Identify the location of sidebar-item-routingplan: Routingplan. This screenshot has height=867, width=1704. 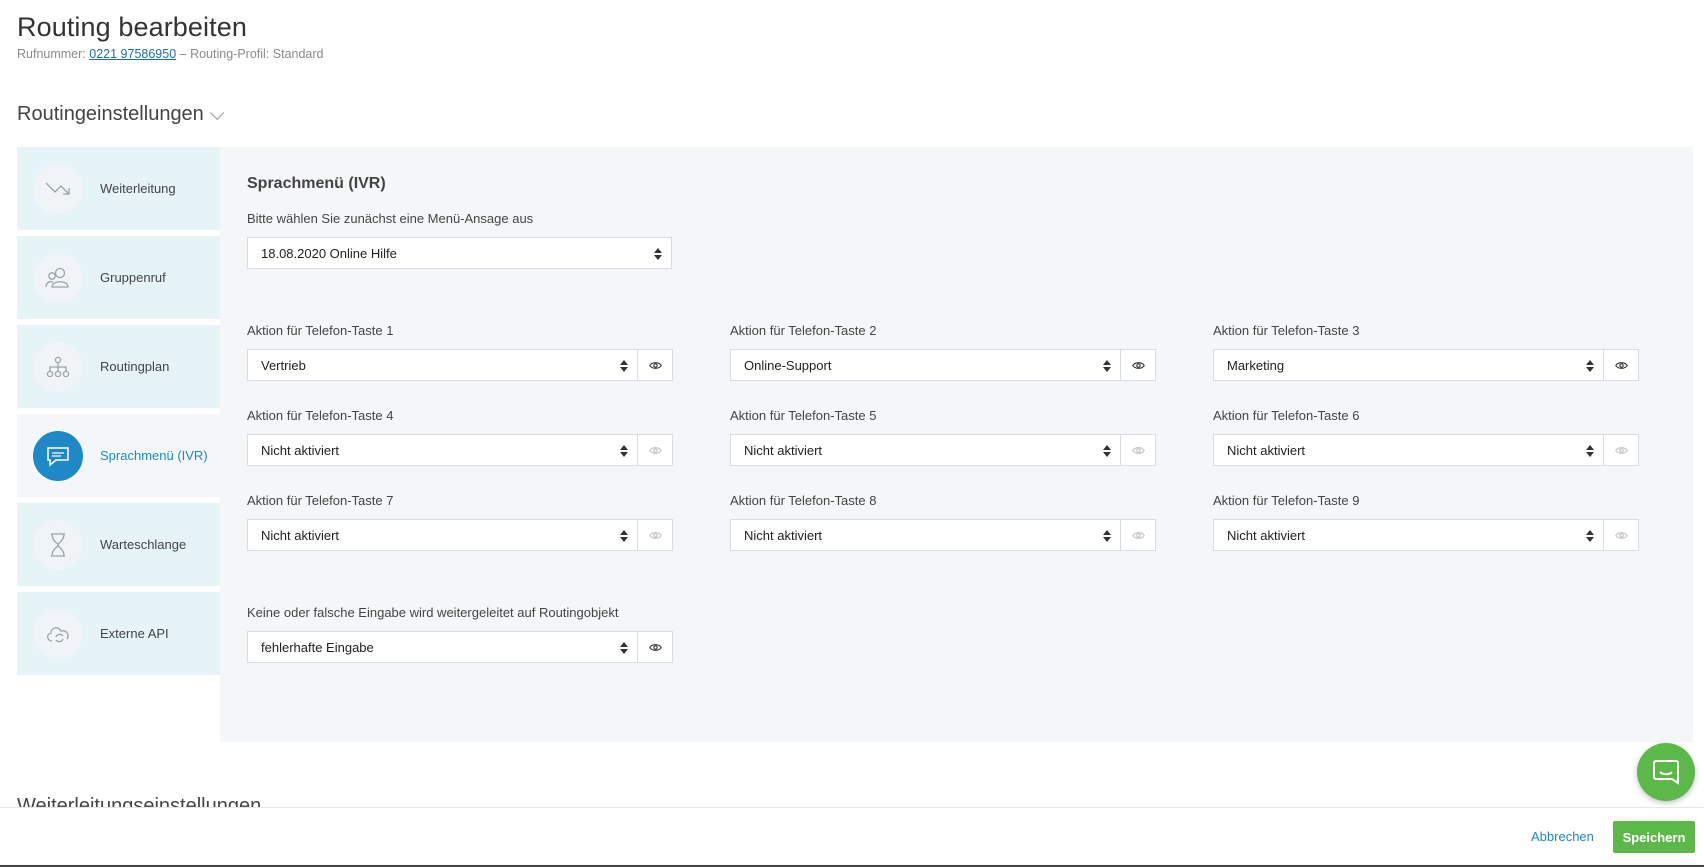
(118, 366).